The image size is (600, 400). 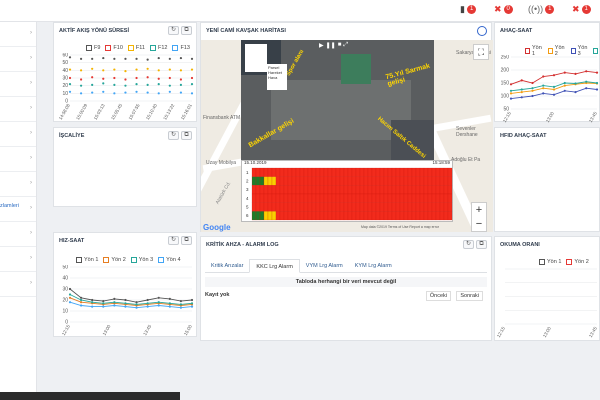 I want to click on map-fullscreen-button: ⛶, so click(x=481, y=52).